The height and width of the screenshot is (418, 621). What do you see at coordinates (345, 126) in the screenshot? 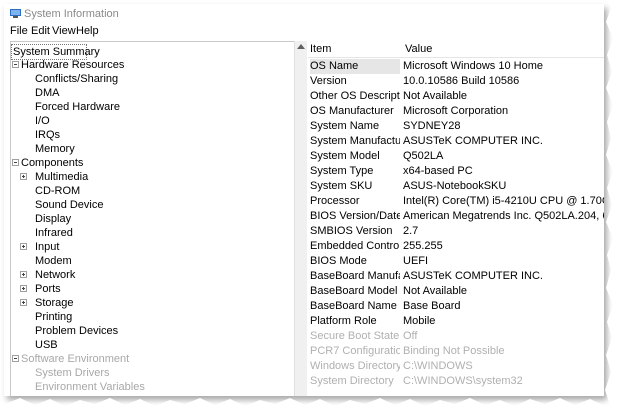
I see `item-cell: System Name` at bounding box center [345, 126].